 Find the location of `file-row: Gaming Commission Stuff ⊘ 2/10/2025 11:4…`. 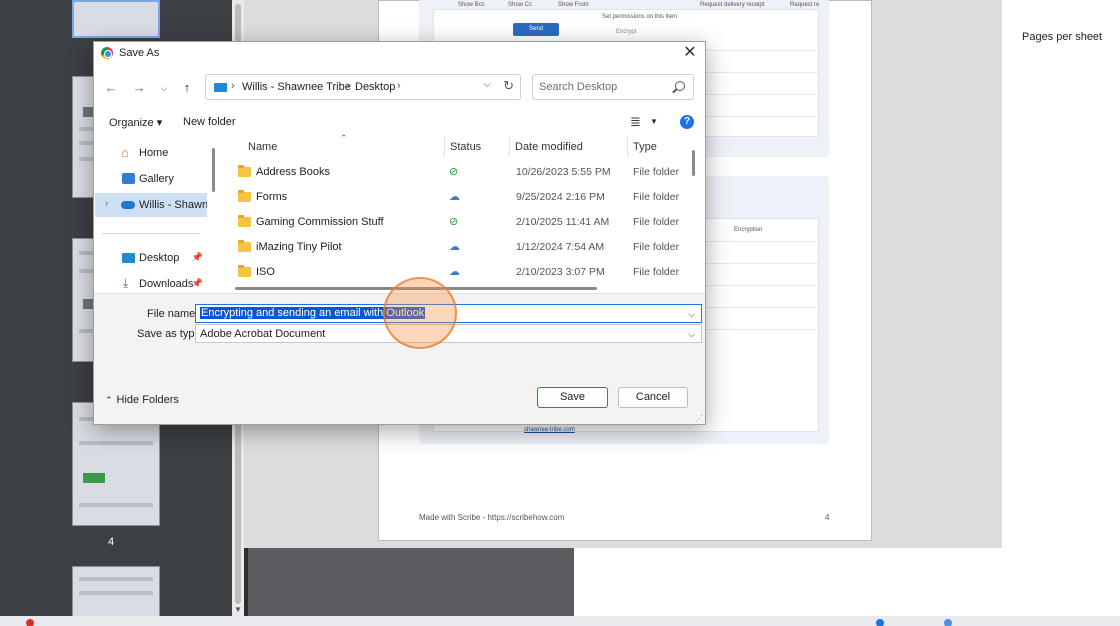

file-row: Gaming Commission Stuff ⊘ 2/10/2025 11:4… is located at coordinates (453, 222).